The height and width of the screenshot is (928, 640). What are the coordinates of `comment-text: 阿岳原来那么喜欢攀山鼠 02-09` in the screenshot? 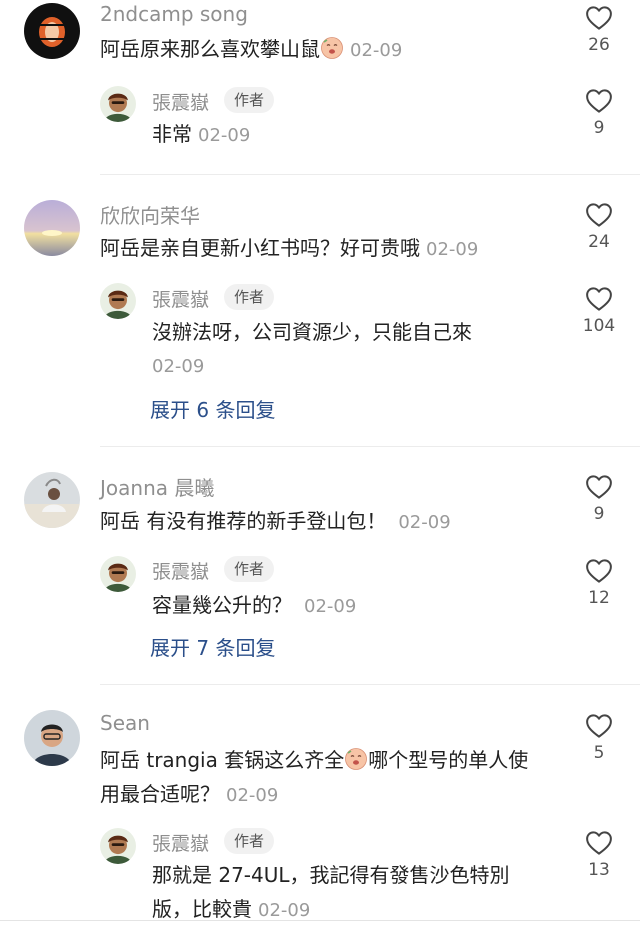 It's located at (251, 50).